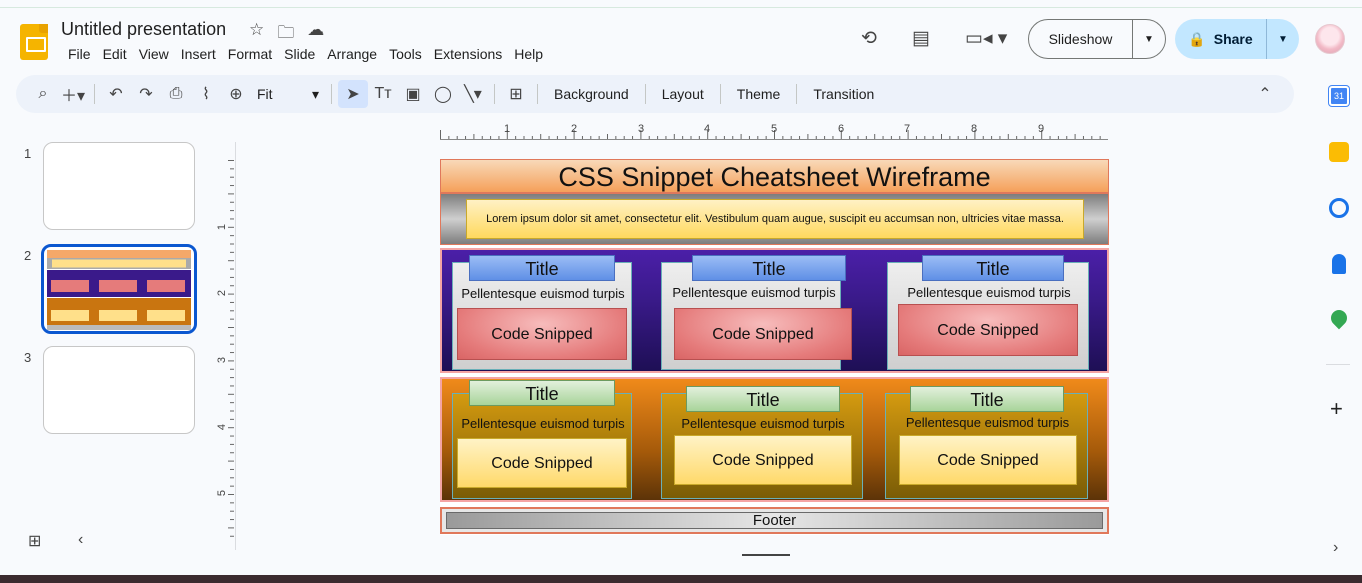  I want to click on add-icon: +, so click(1336, 409).